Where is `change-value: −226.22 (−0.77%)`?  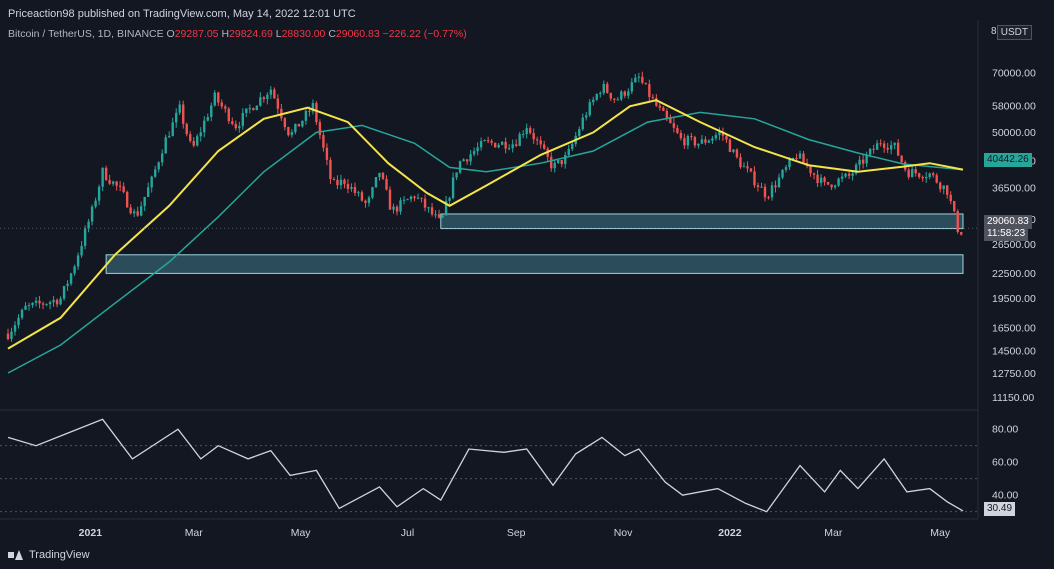
change-value: −226.22 (−0.77%) is located at coordinates (424, 34).